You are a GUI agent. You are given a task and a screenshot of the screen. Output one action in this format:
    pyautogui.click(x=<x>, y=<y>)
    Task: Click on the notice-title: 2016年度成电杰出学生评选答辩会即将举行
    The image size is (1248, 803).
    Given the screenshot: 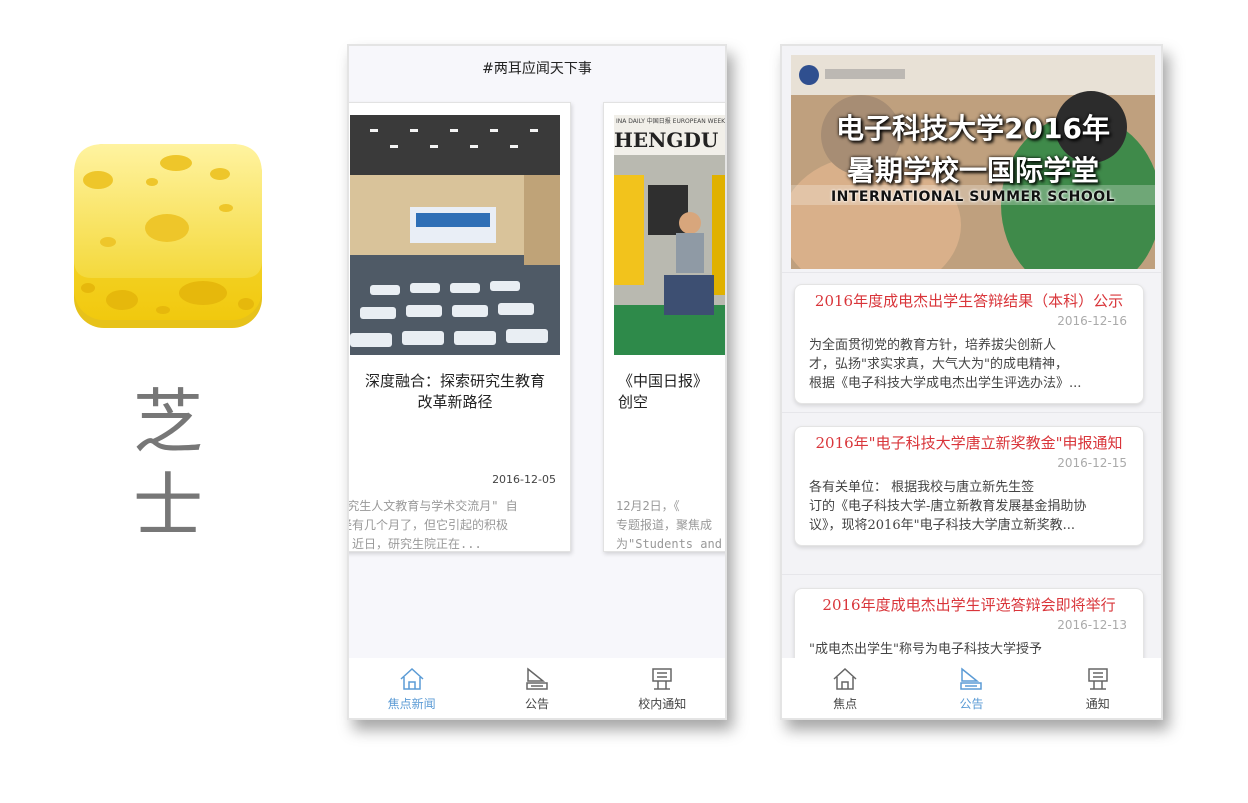 What is the action you would take?
    pyautogui.click(x=969, y=605)
    